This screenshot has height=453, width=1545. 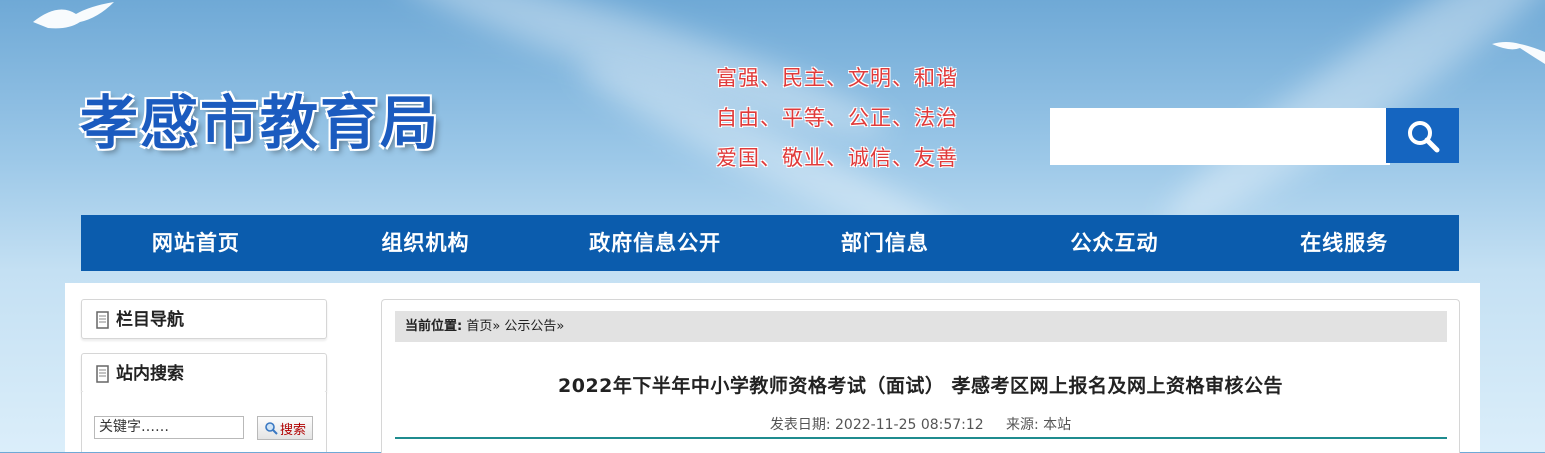 I want to click on publish-date: 2022-11-25 08:57:12, so click(x=909, y=425).